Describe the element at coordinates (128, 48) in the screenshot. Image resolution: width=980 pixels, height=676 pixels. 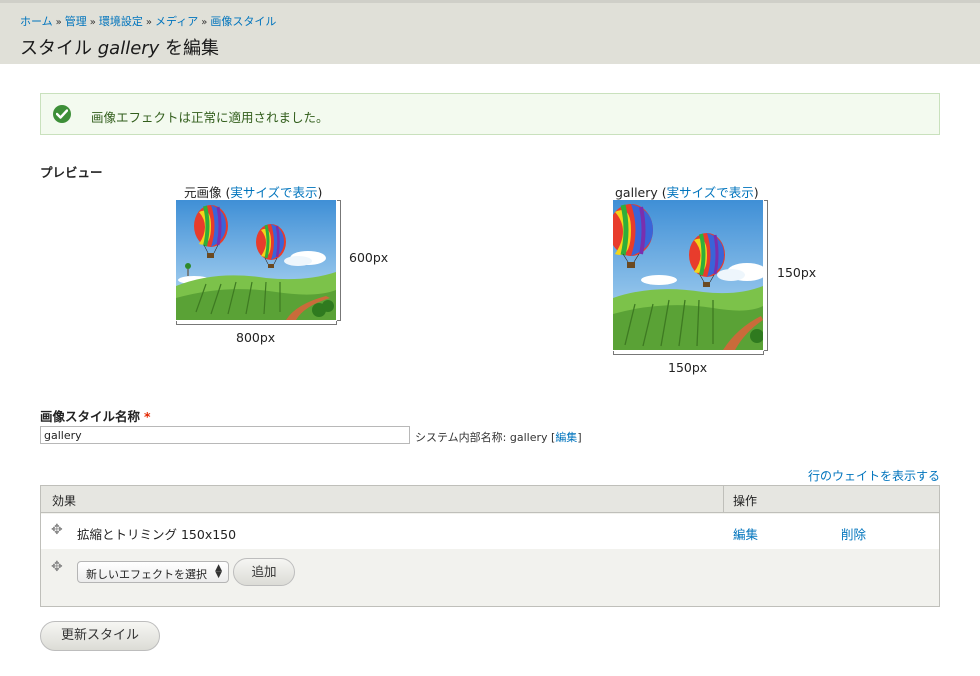
I see `page-title-style-name: gallery` at that location.